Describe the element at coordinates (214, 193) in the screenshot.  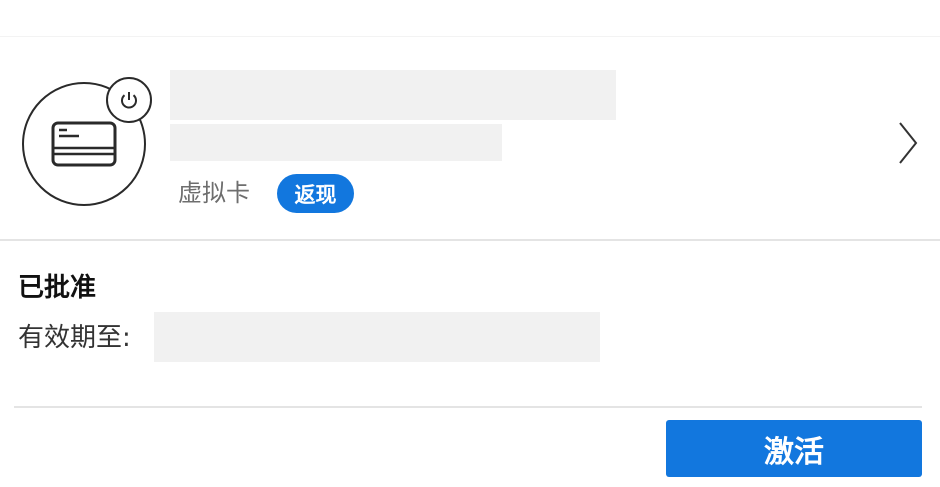
I see `card-type-label: 虚拟卡` at that location.